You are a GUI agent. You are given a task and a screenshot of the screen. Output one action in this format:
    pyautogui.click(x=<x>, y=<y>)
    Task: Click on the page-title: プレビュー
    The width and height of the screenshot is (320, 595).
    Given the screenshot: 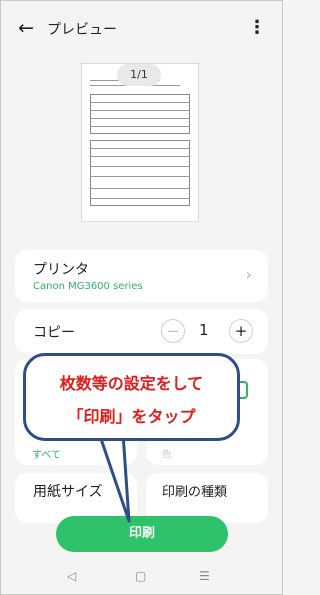 What is the action you would take?
    pyautogui.click(x=82, y=30)
    